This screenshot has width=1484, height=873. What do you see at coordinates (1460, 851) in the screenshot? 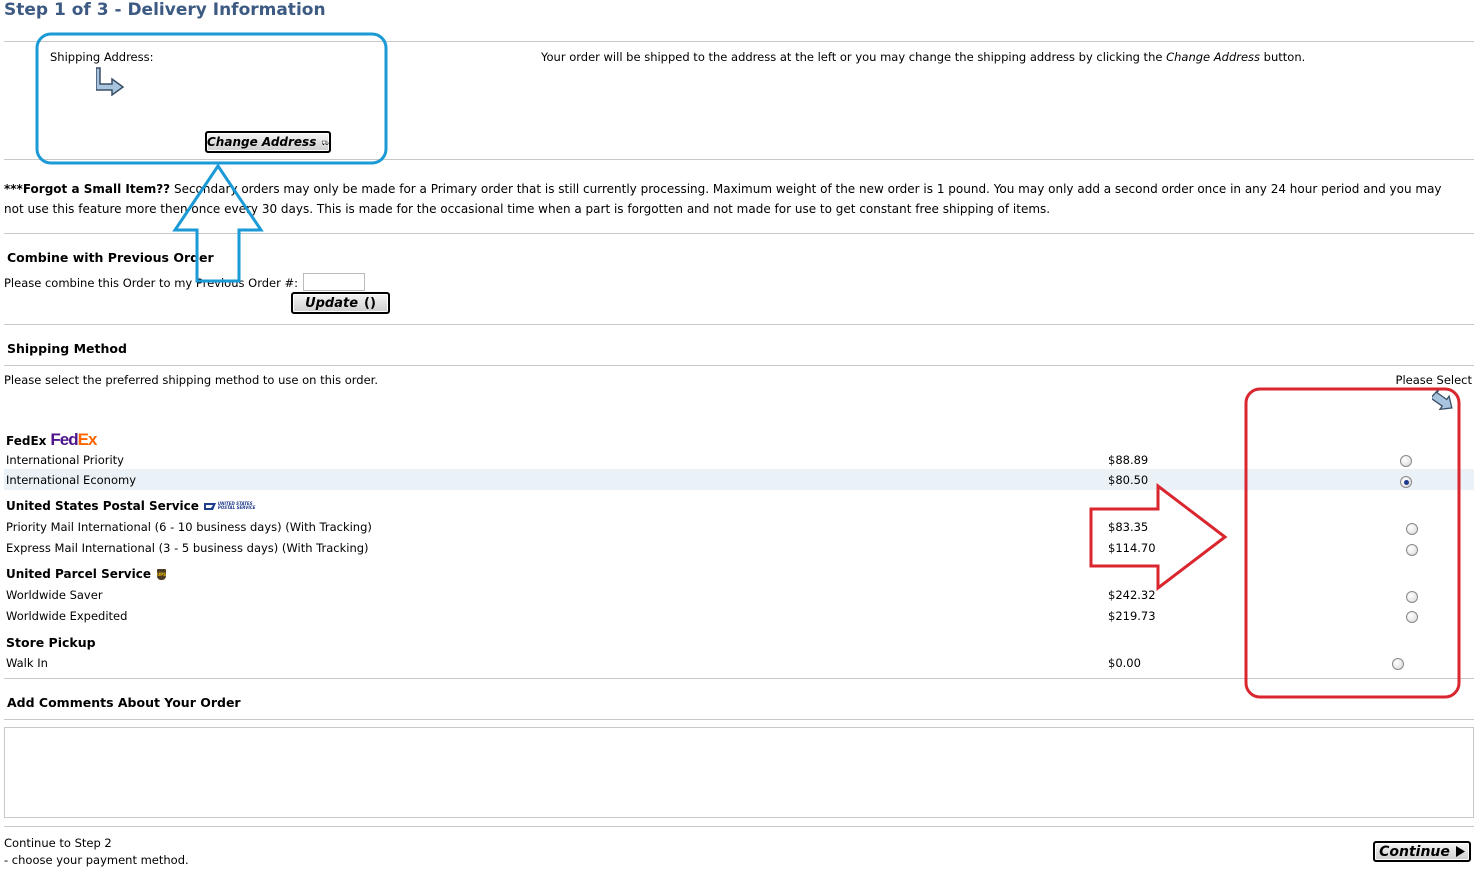
I see `play-arrow-icon` at bounding box center [1460, 851].